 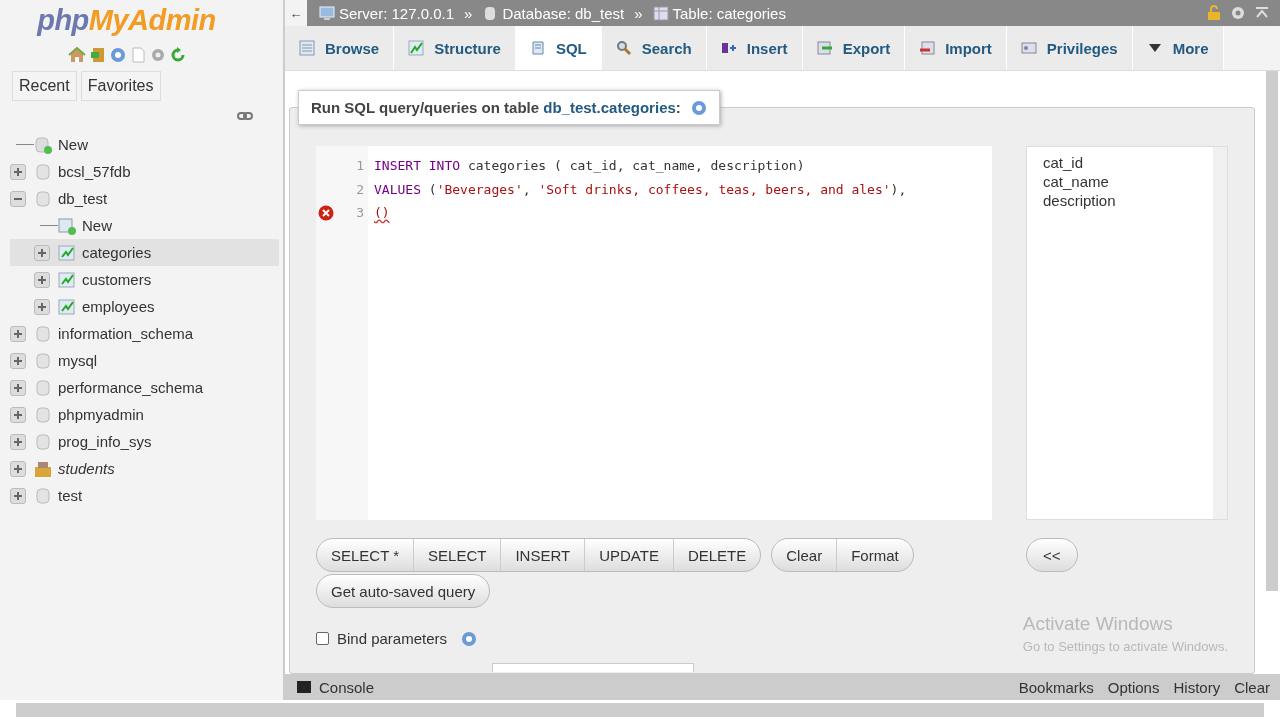 I want to click on tree-item-label: db_test, so click(x=83, y=198).